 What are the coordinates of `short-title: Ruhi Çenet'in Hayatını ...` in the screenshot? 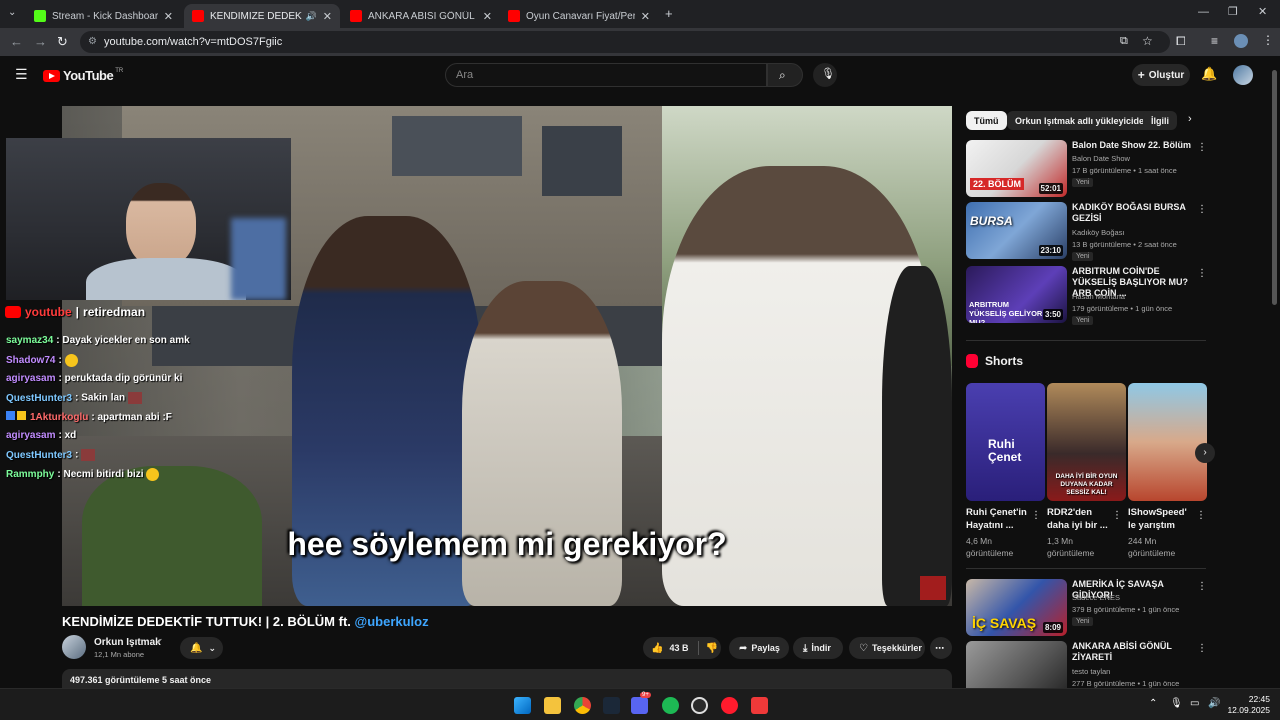 It's located at (1000, 519).